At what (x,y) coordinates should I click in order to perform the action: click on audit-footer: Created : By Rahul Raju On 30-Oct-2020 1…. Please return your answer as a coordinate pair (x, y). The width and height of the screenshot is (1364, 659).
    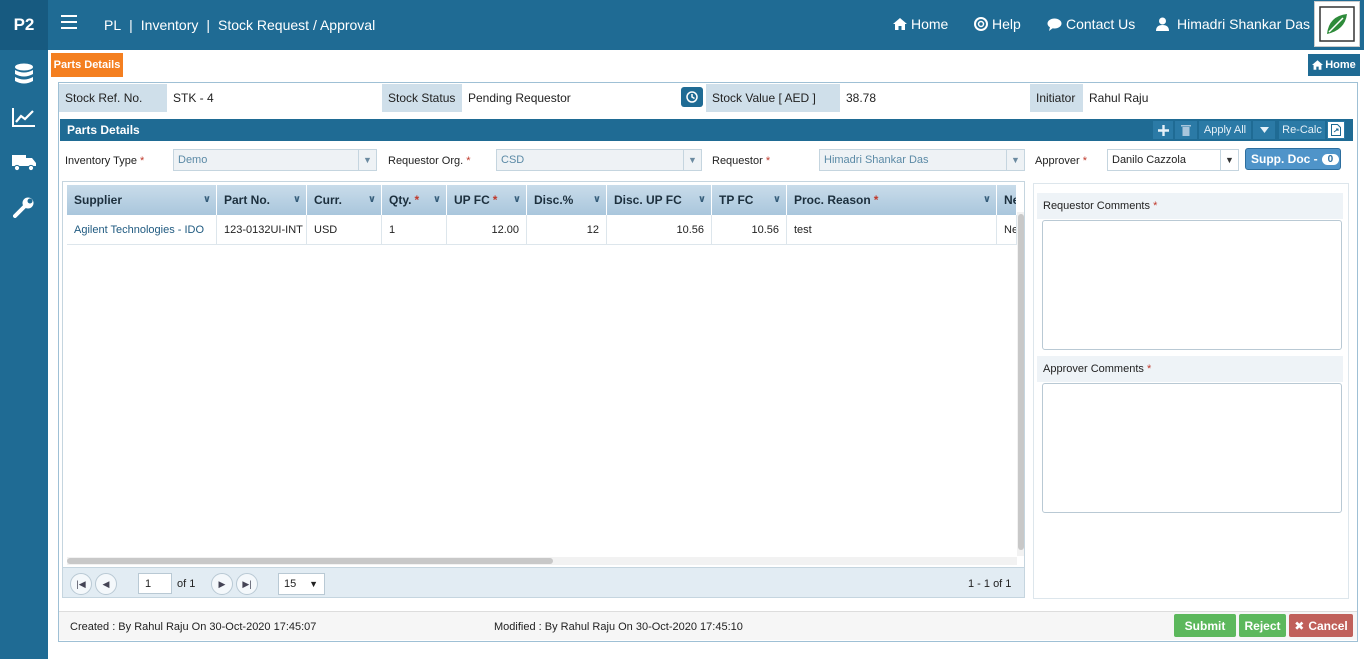
    Looking at the image, I should click on (708, 625).